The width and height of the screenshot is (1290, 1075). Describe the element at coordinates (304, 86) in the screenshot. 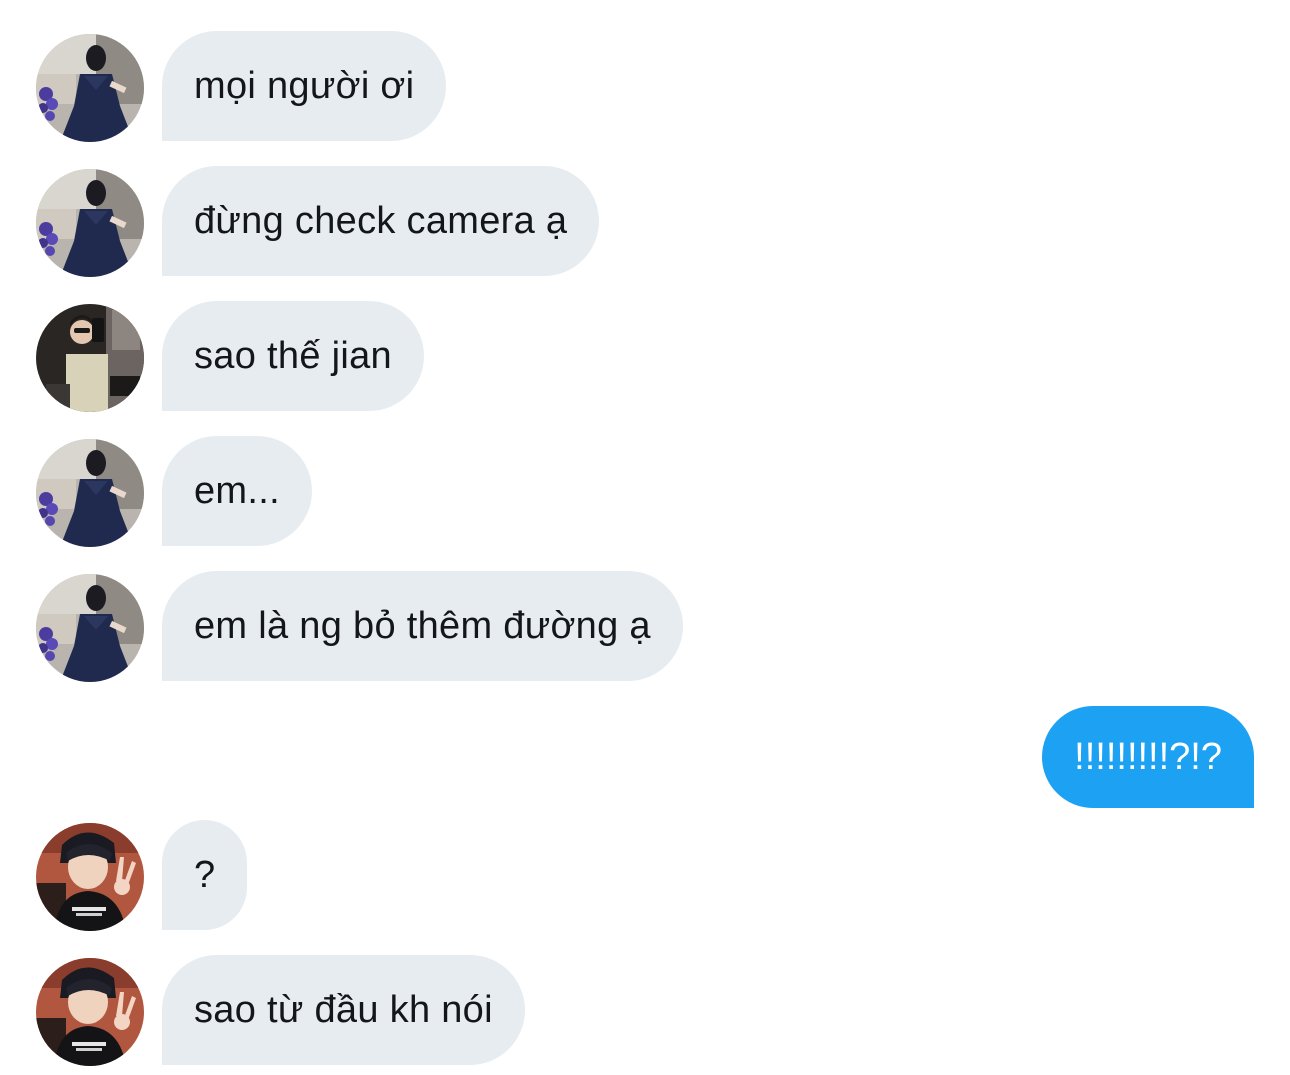

I see `incoming-message-bubble: mọi người ơi` at that location.